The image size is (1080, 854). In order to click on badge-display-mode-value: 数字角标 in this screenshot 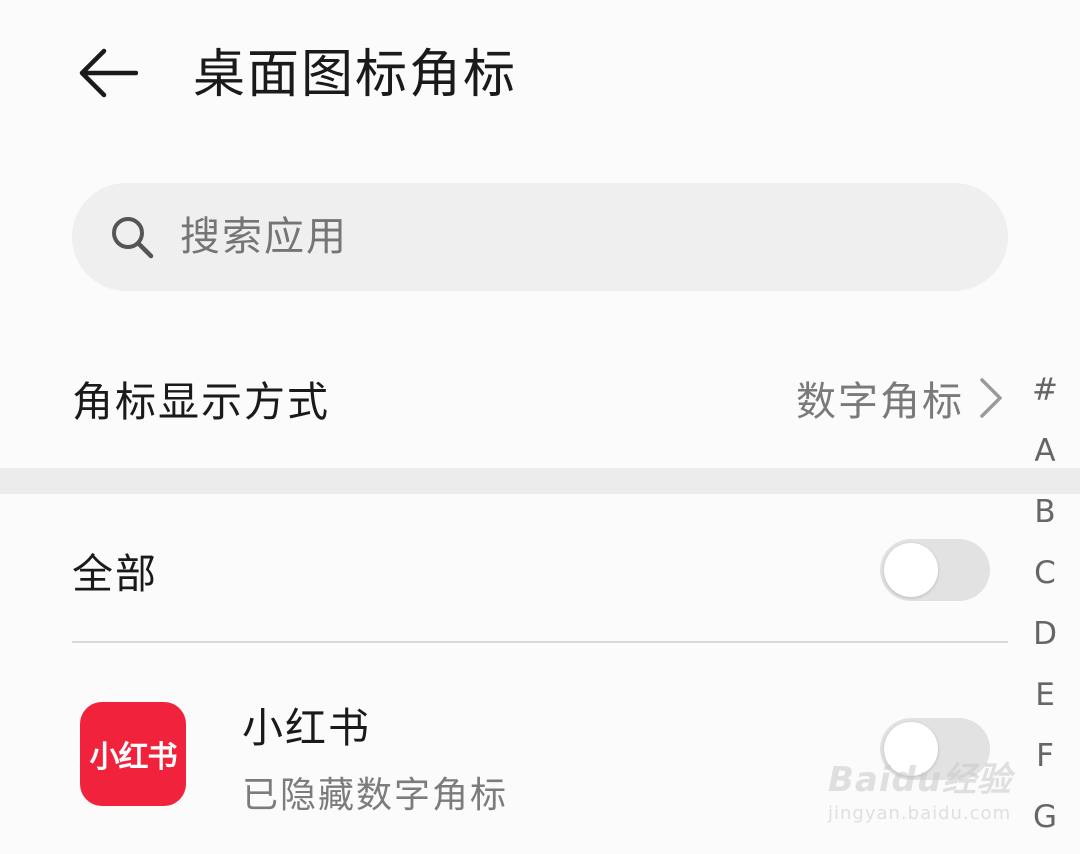, I will do `click(880, 401)`.